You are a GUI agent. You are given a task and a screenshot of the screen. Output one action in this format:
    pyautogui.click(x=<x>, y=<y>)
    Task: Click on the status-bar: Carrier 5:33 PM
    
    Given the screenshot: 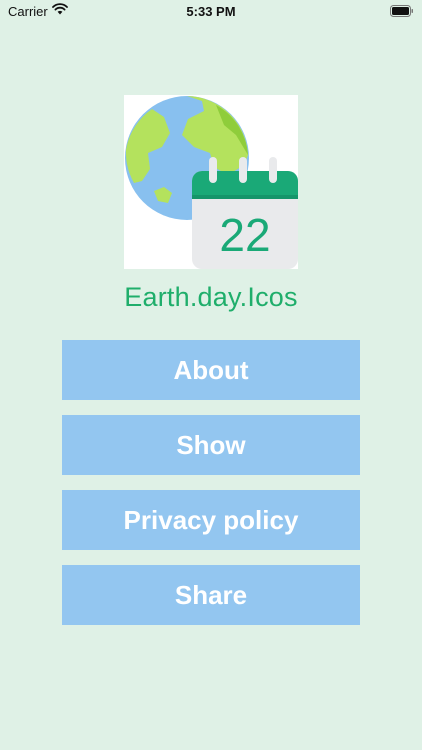 What is the action you would take?
    pyautogui.click(x=211, y=11)
    